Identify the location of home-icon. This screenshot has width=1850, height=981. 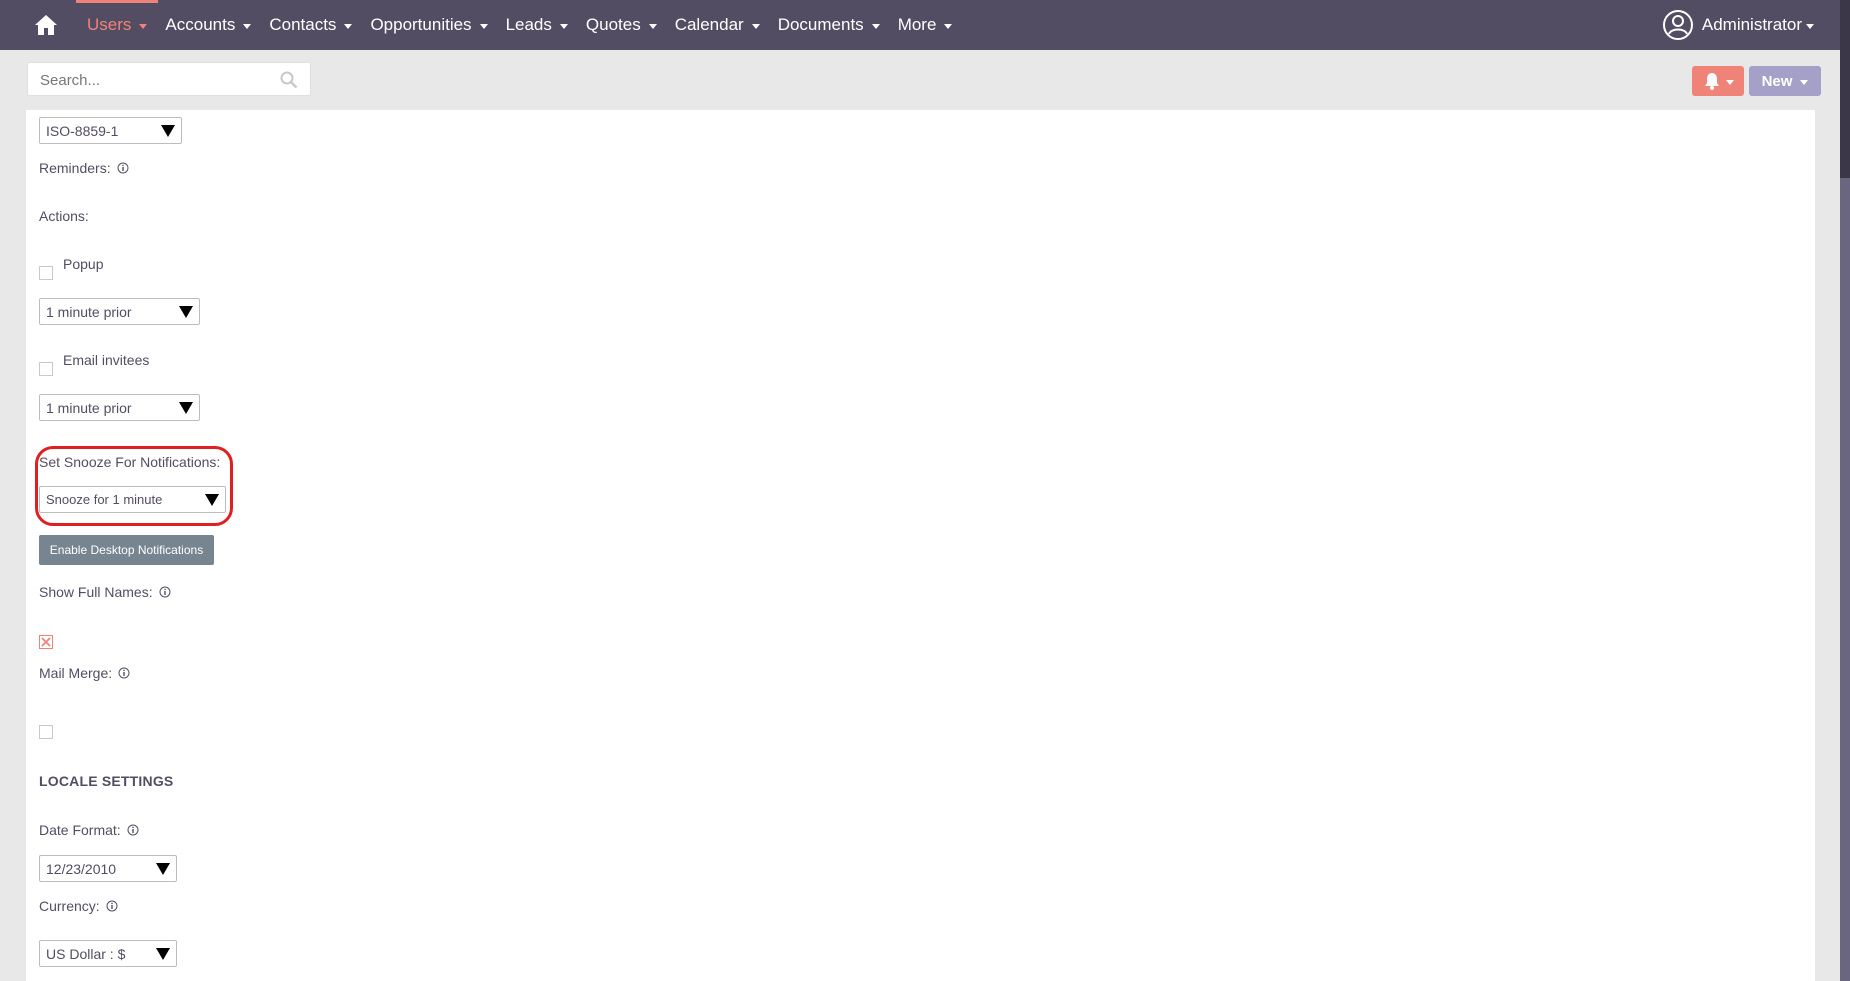
(46, 25).